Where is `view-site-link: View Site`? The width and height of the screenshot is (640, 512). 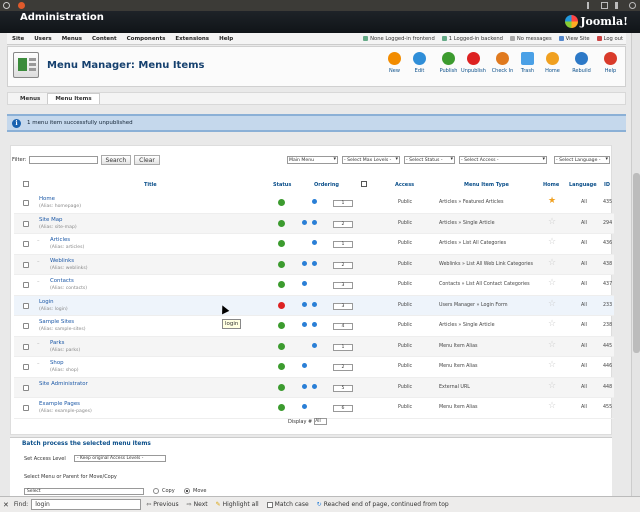 view-site-link: View Site is located at coordinates (574, 39).